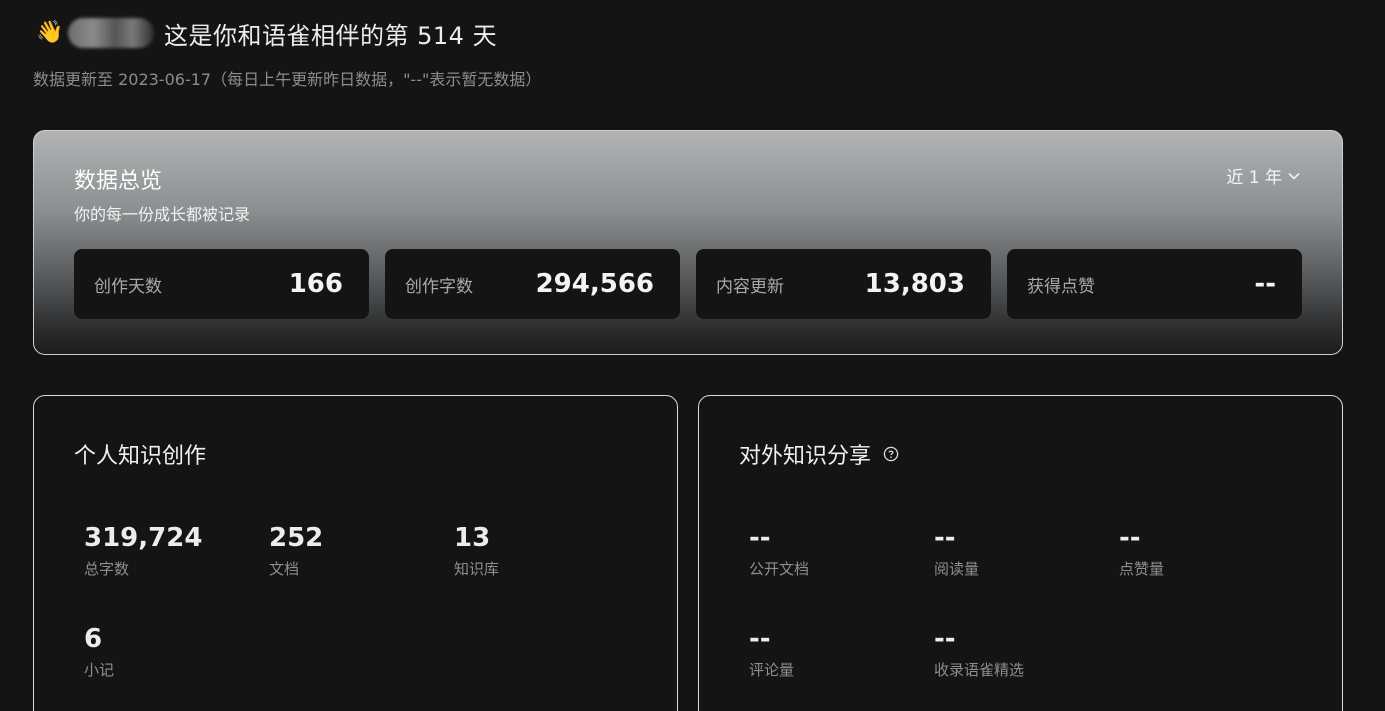 The width and height of the screenshot is (1385, 711). What do you see at coordinates (1254, 178) in the screenshot?
I see `time-range-label: 近 1 年` at bounding box center [1254, 178].